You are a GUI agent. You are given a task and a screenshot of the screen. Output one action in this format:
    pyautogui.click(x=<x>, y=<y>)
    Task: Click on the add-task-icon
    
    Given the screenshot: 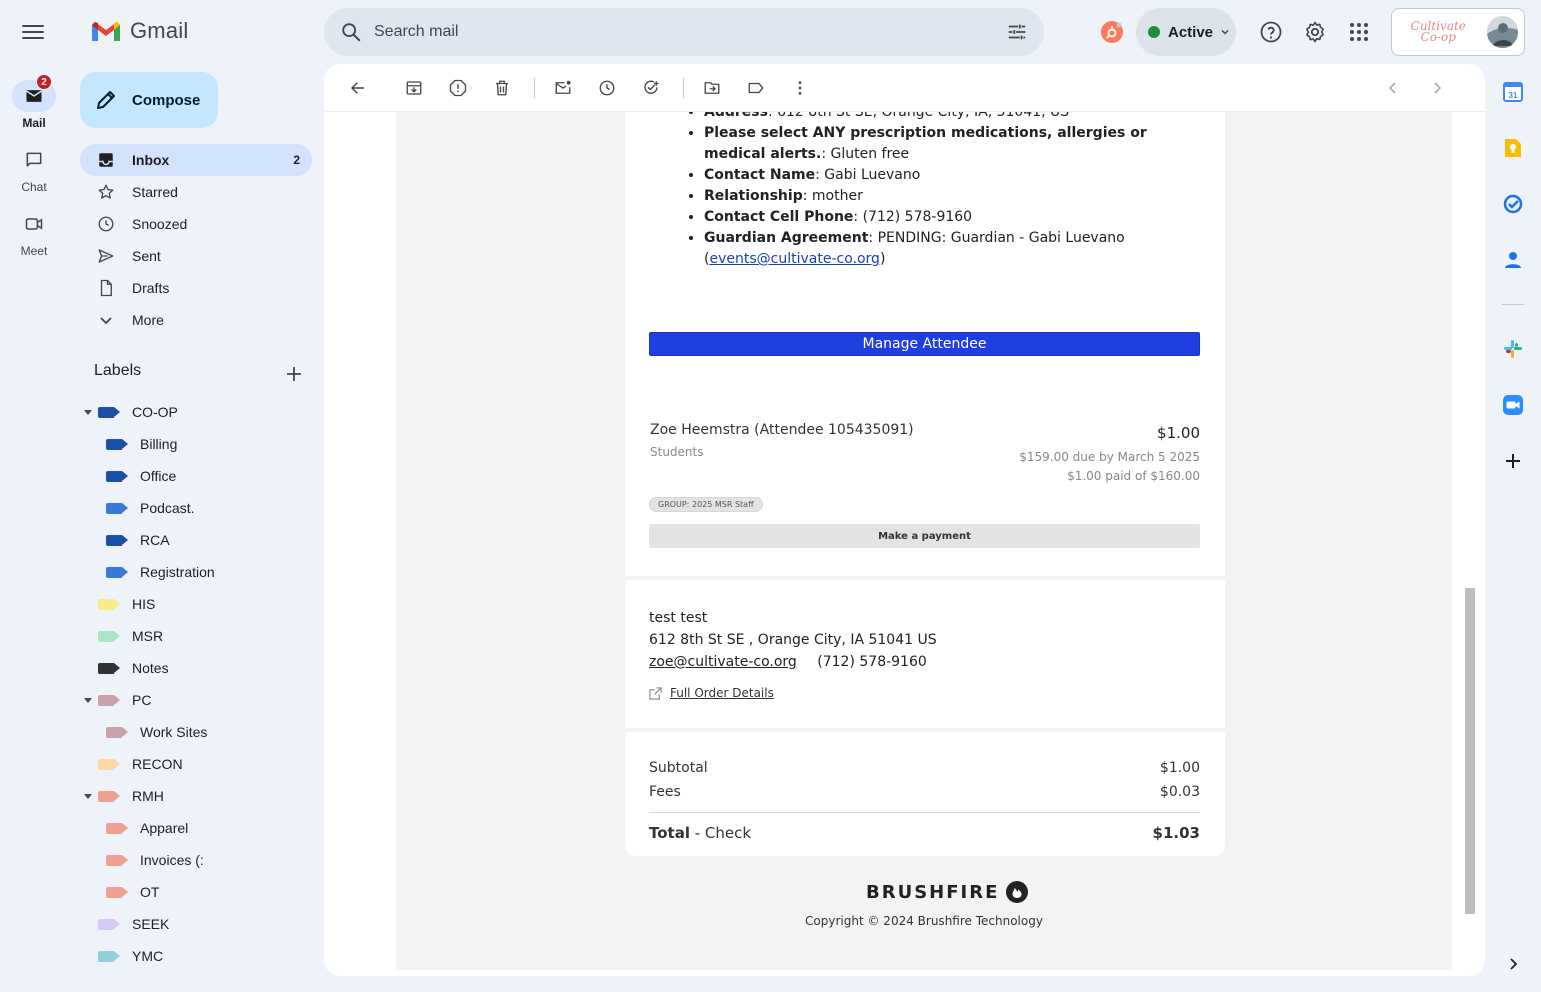 What is the action you would take?
    pyautogui.click(x=651, y=87)
    